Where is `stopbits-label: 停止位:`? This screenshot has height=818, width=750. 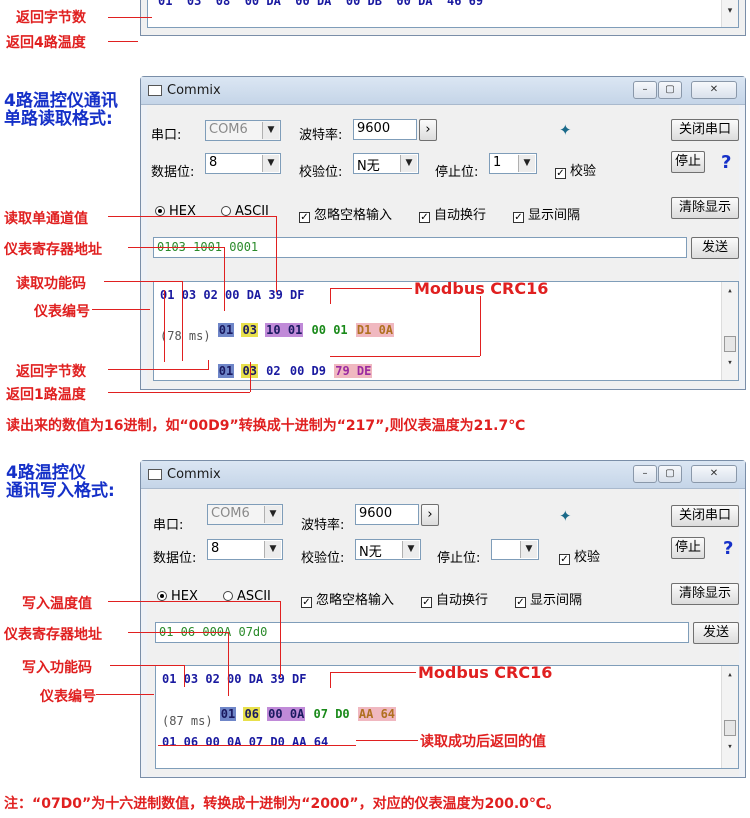
stopbits-label: 停止位: is located at coordinates (459, 558).